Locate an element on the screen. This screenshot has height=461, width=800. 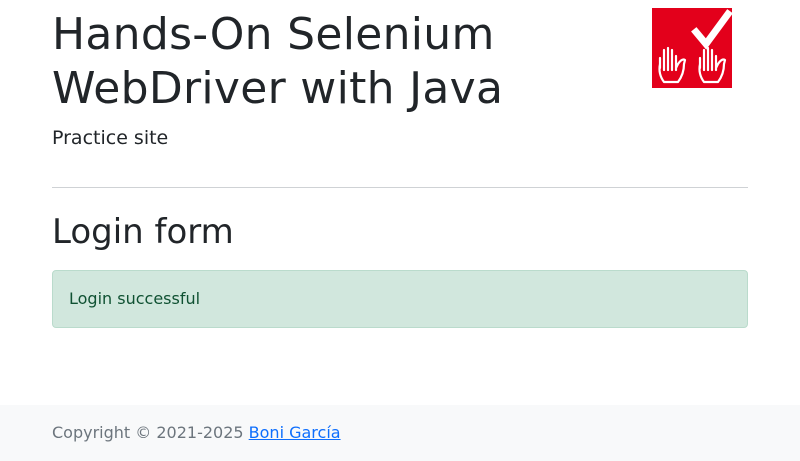
footer-copyright: Copyright © 2021-2025 Boni García is located at coordinates (196, 433).